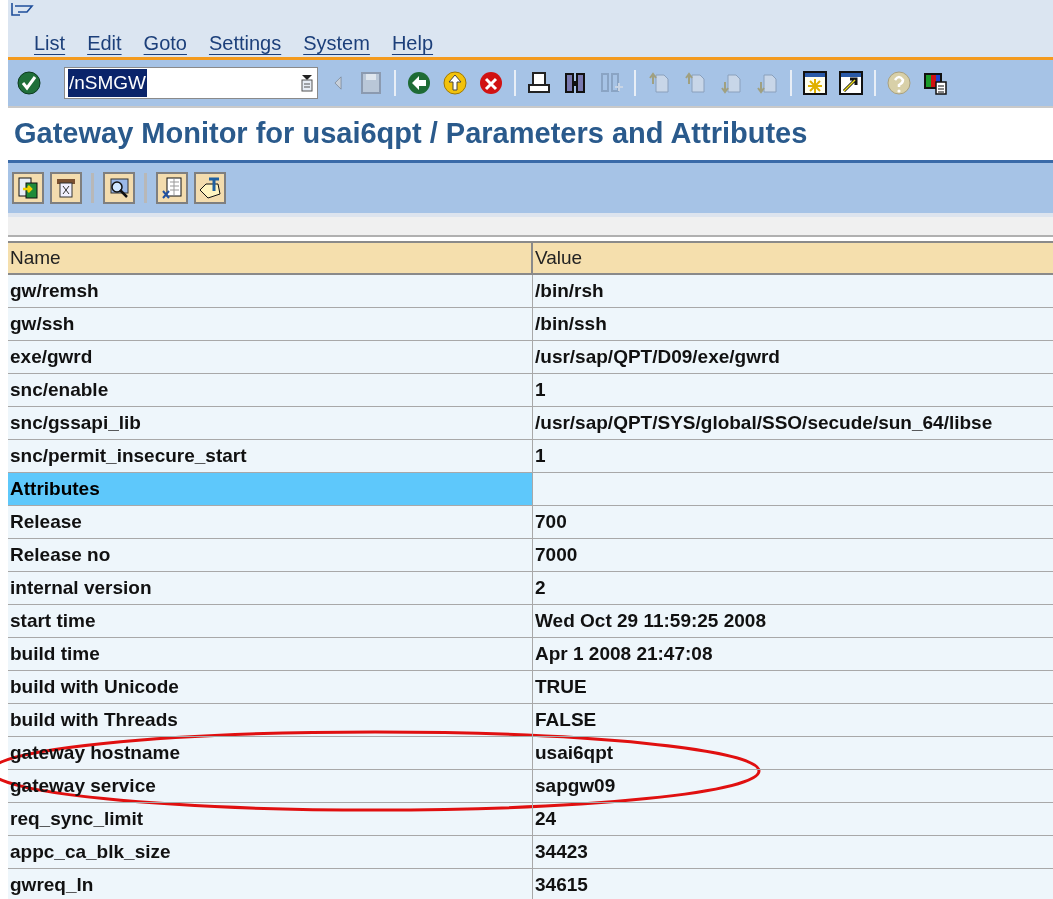 This screenshot has height=899, width=1053. What do you see at coordinates (851, 83) in the screenshot?
I see `shortcut-icon` at bounding box center [851, 83].